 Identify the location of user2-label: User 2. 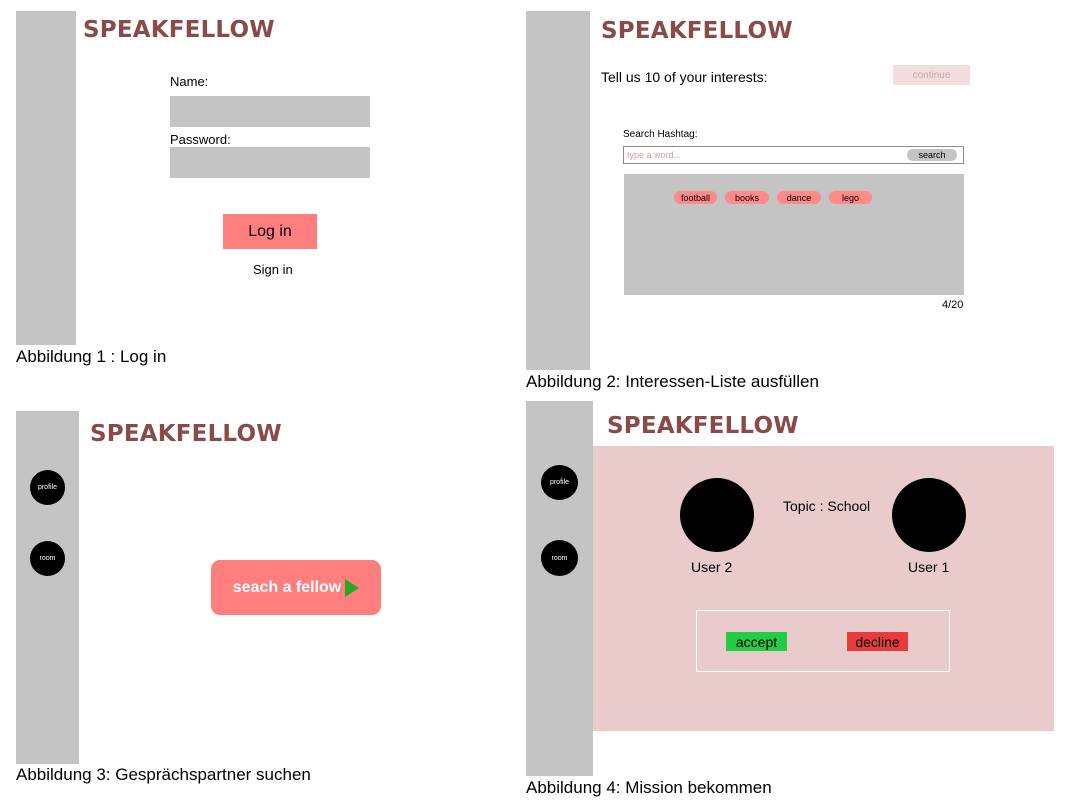
(712, 567).